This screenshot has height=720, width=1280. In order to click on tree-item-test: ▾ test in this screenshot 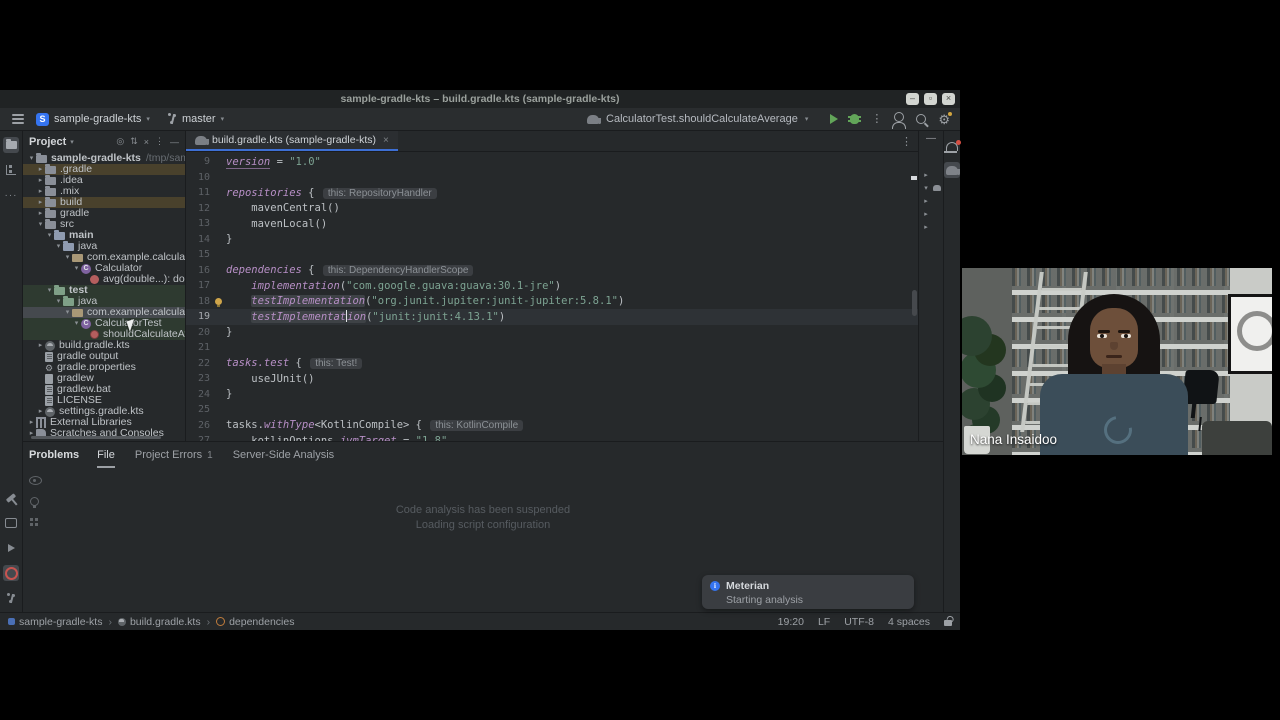, I will do `click(104, 290)`.